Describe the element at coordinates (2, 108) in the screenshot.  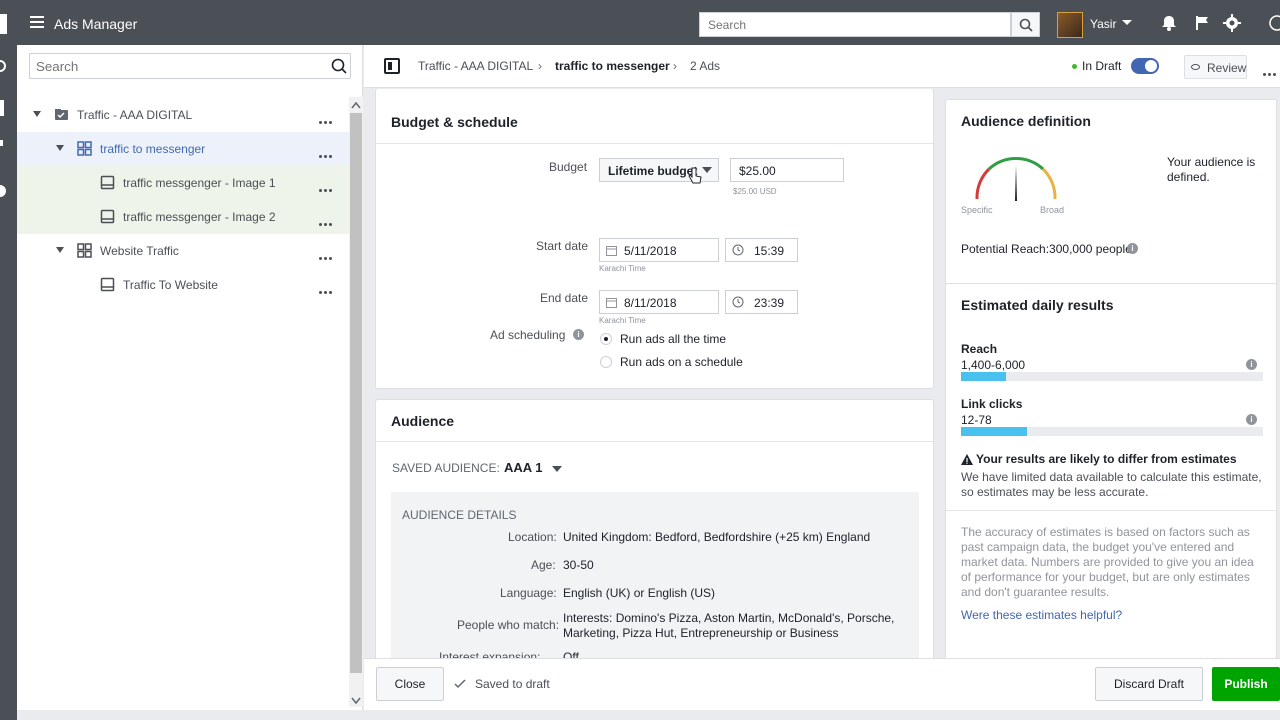
I see `nav-campaigns-icon` at that location.